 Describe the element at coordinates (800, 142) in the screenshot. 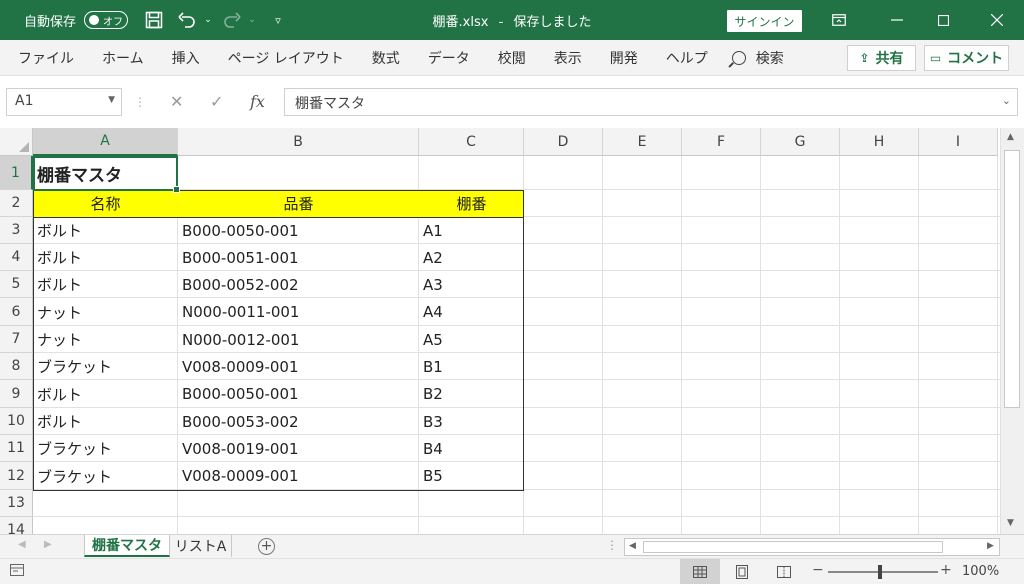

I see `column-header: G` at that location.